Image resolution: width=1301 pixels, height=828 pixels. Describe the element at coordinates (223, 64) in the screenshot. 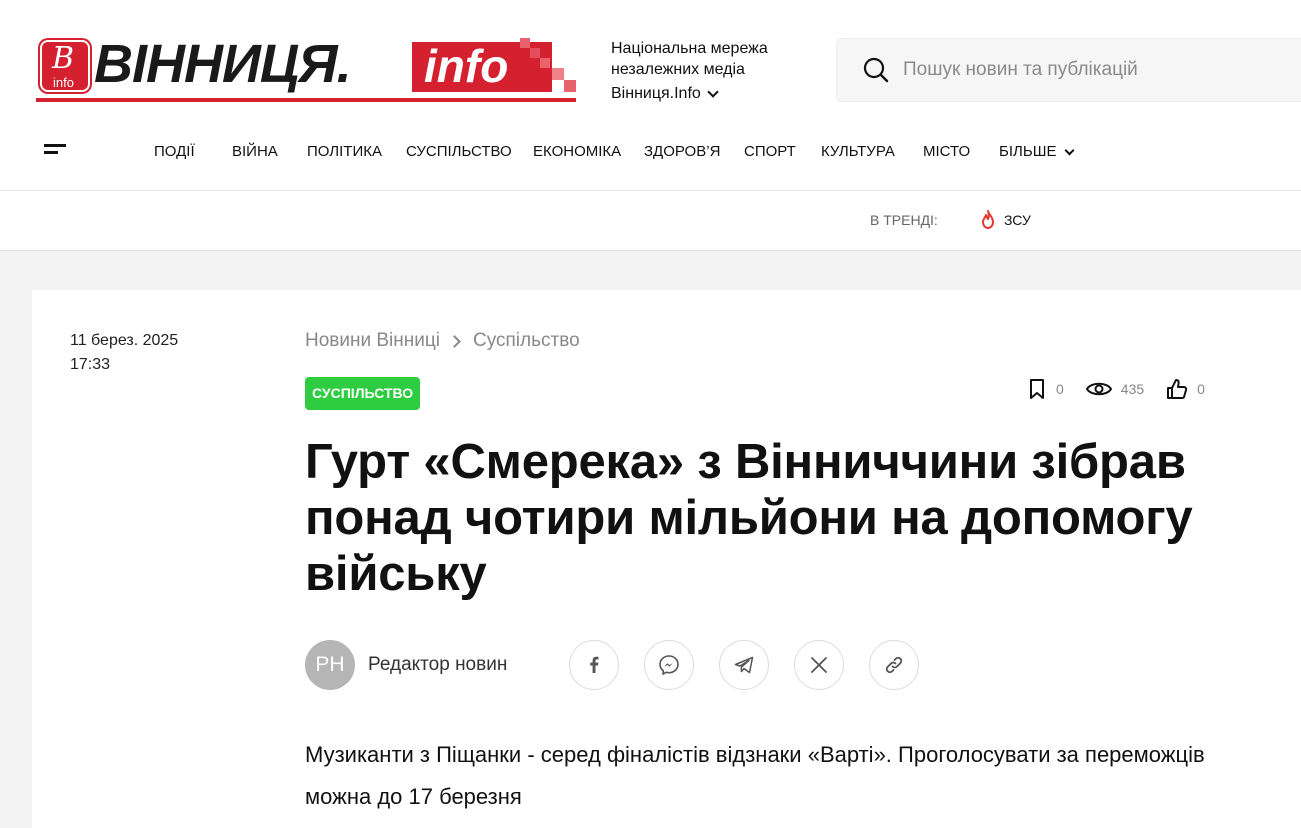

I see `logo-wordmark: ВІННИЦЯ.` at that location.